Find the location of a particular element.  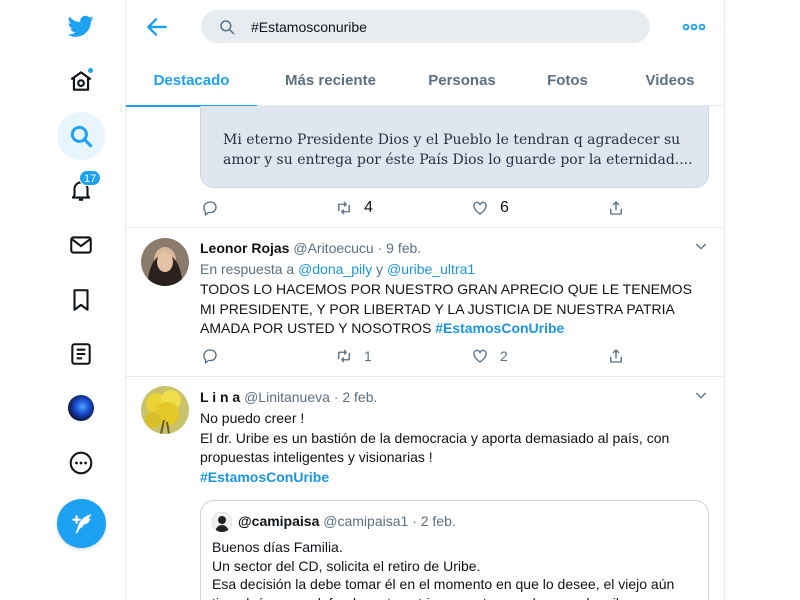

tweet-header: L i n a @Linitanueva · 2 feb. is located at coordinates (288, 397).